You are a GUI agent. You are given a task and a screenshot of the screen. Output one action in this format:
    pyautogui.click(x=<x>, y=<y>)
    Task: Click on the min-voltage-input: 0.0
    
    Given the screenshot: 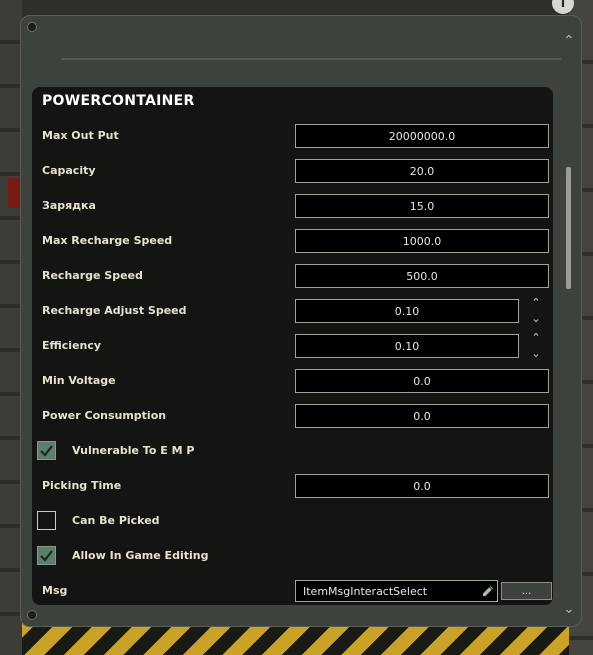 What is the action you would take?
    pyautogui.click(x=422, y=381)
    